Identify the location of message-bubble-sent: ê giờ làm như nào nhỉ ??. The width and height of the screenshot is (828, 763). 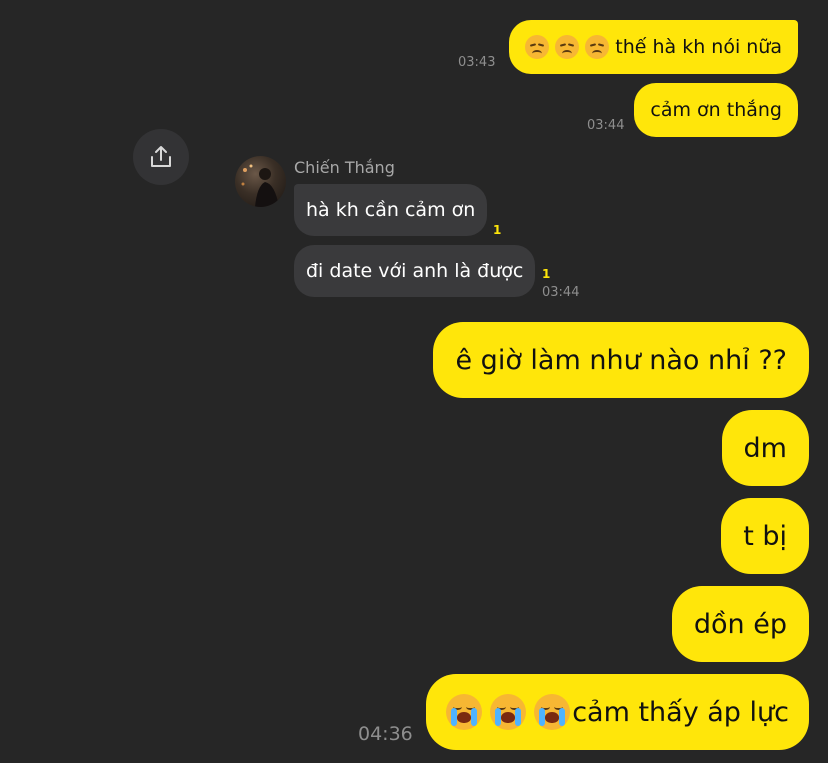
(621, 360).